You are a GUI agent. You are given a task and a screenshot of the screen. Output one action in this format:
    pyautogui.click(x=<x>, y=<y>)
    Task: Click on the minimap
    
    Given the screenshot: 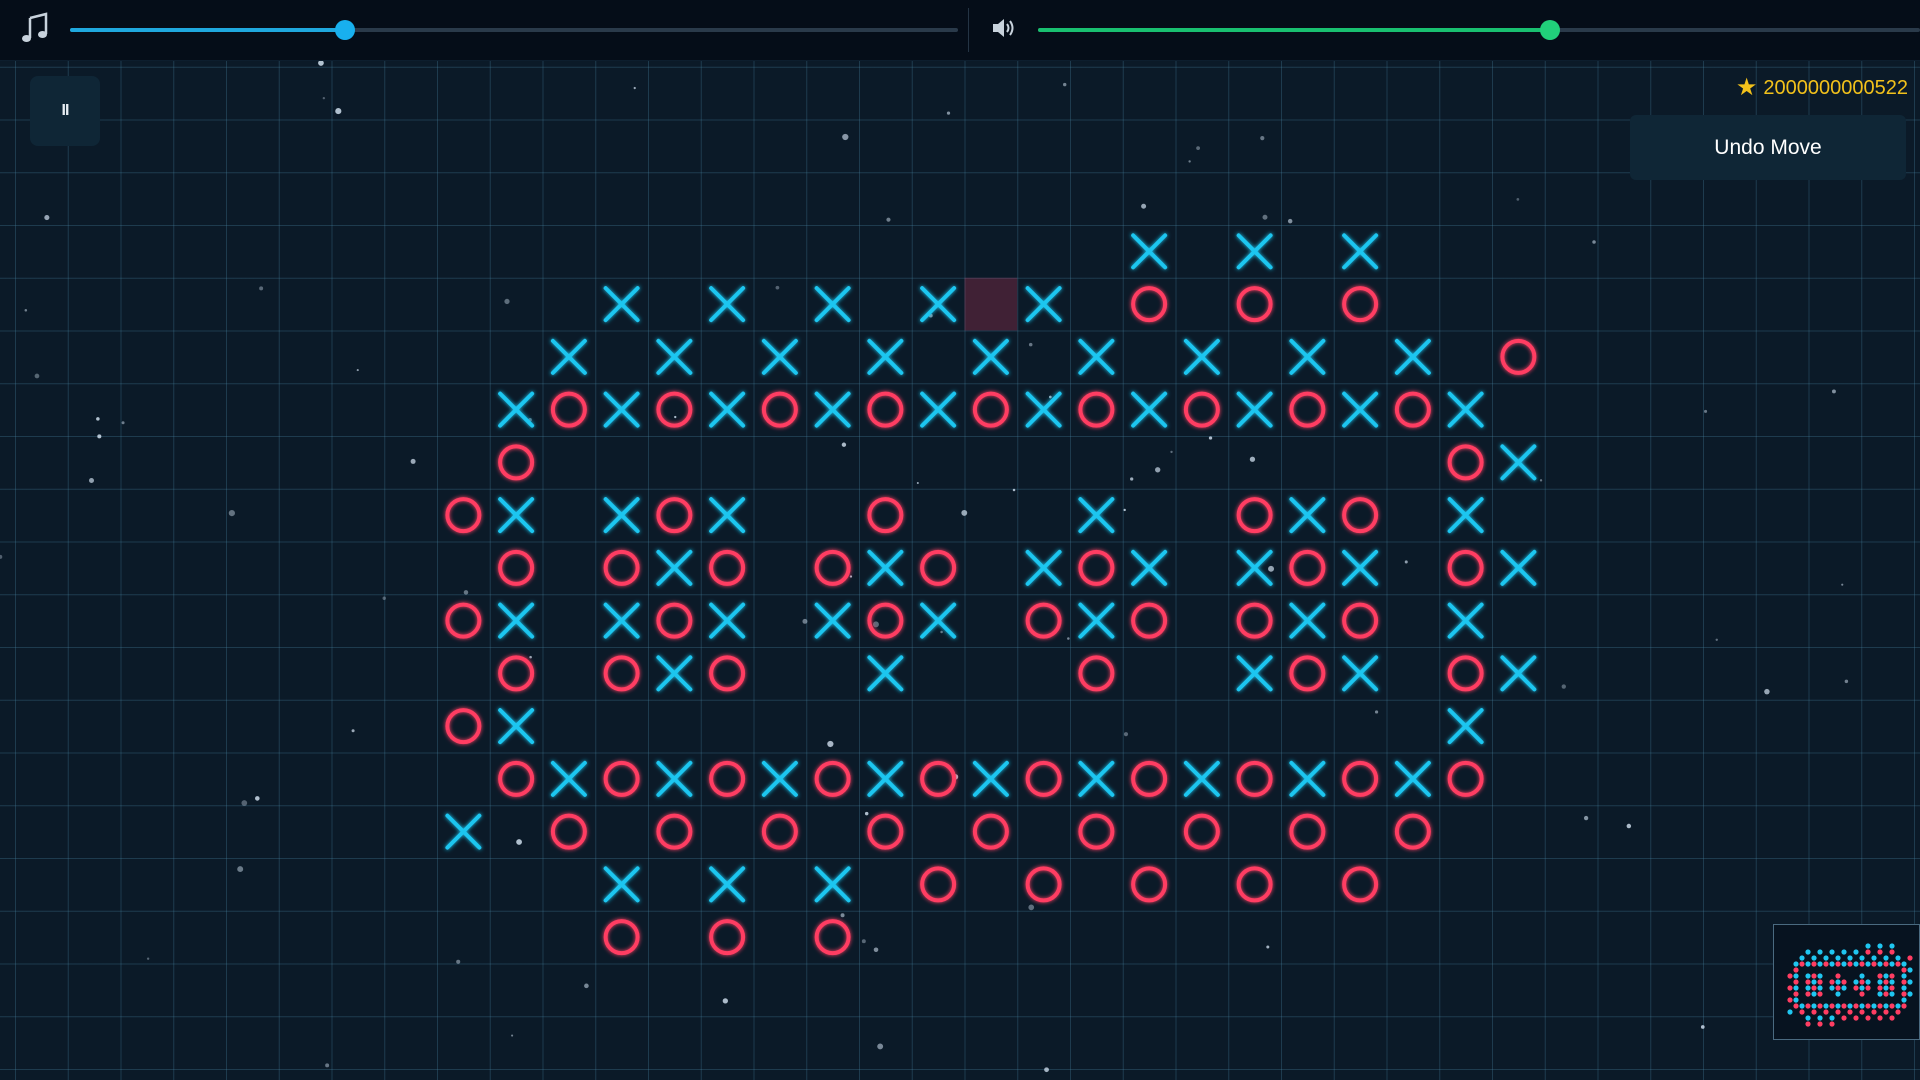 What is the action you would take?
    pyautogui.click(x=1846, y=982)
    